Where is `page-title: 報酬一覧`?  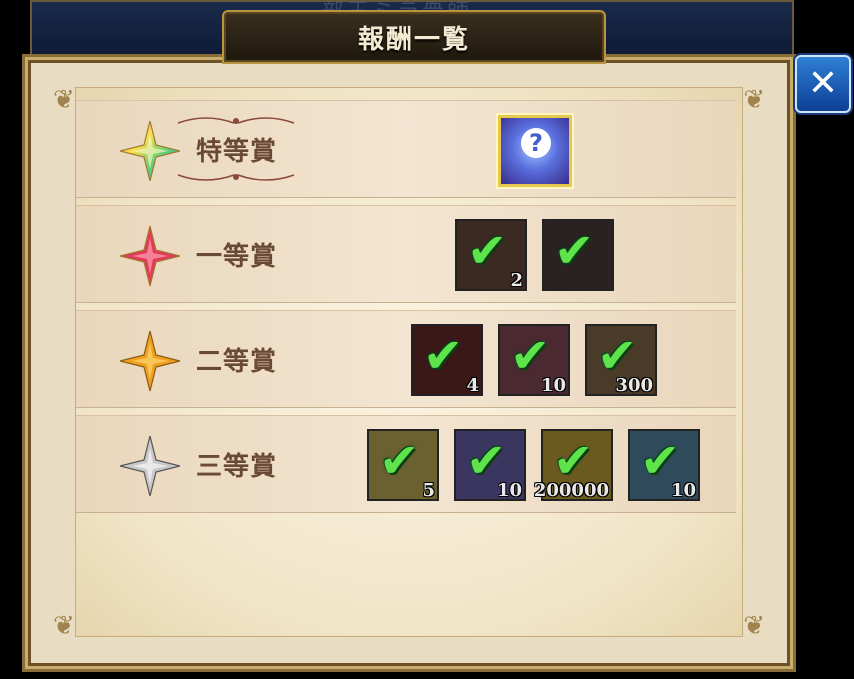
page-title: 報酬一覧 is located at coordinates (413, 39).